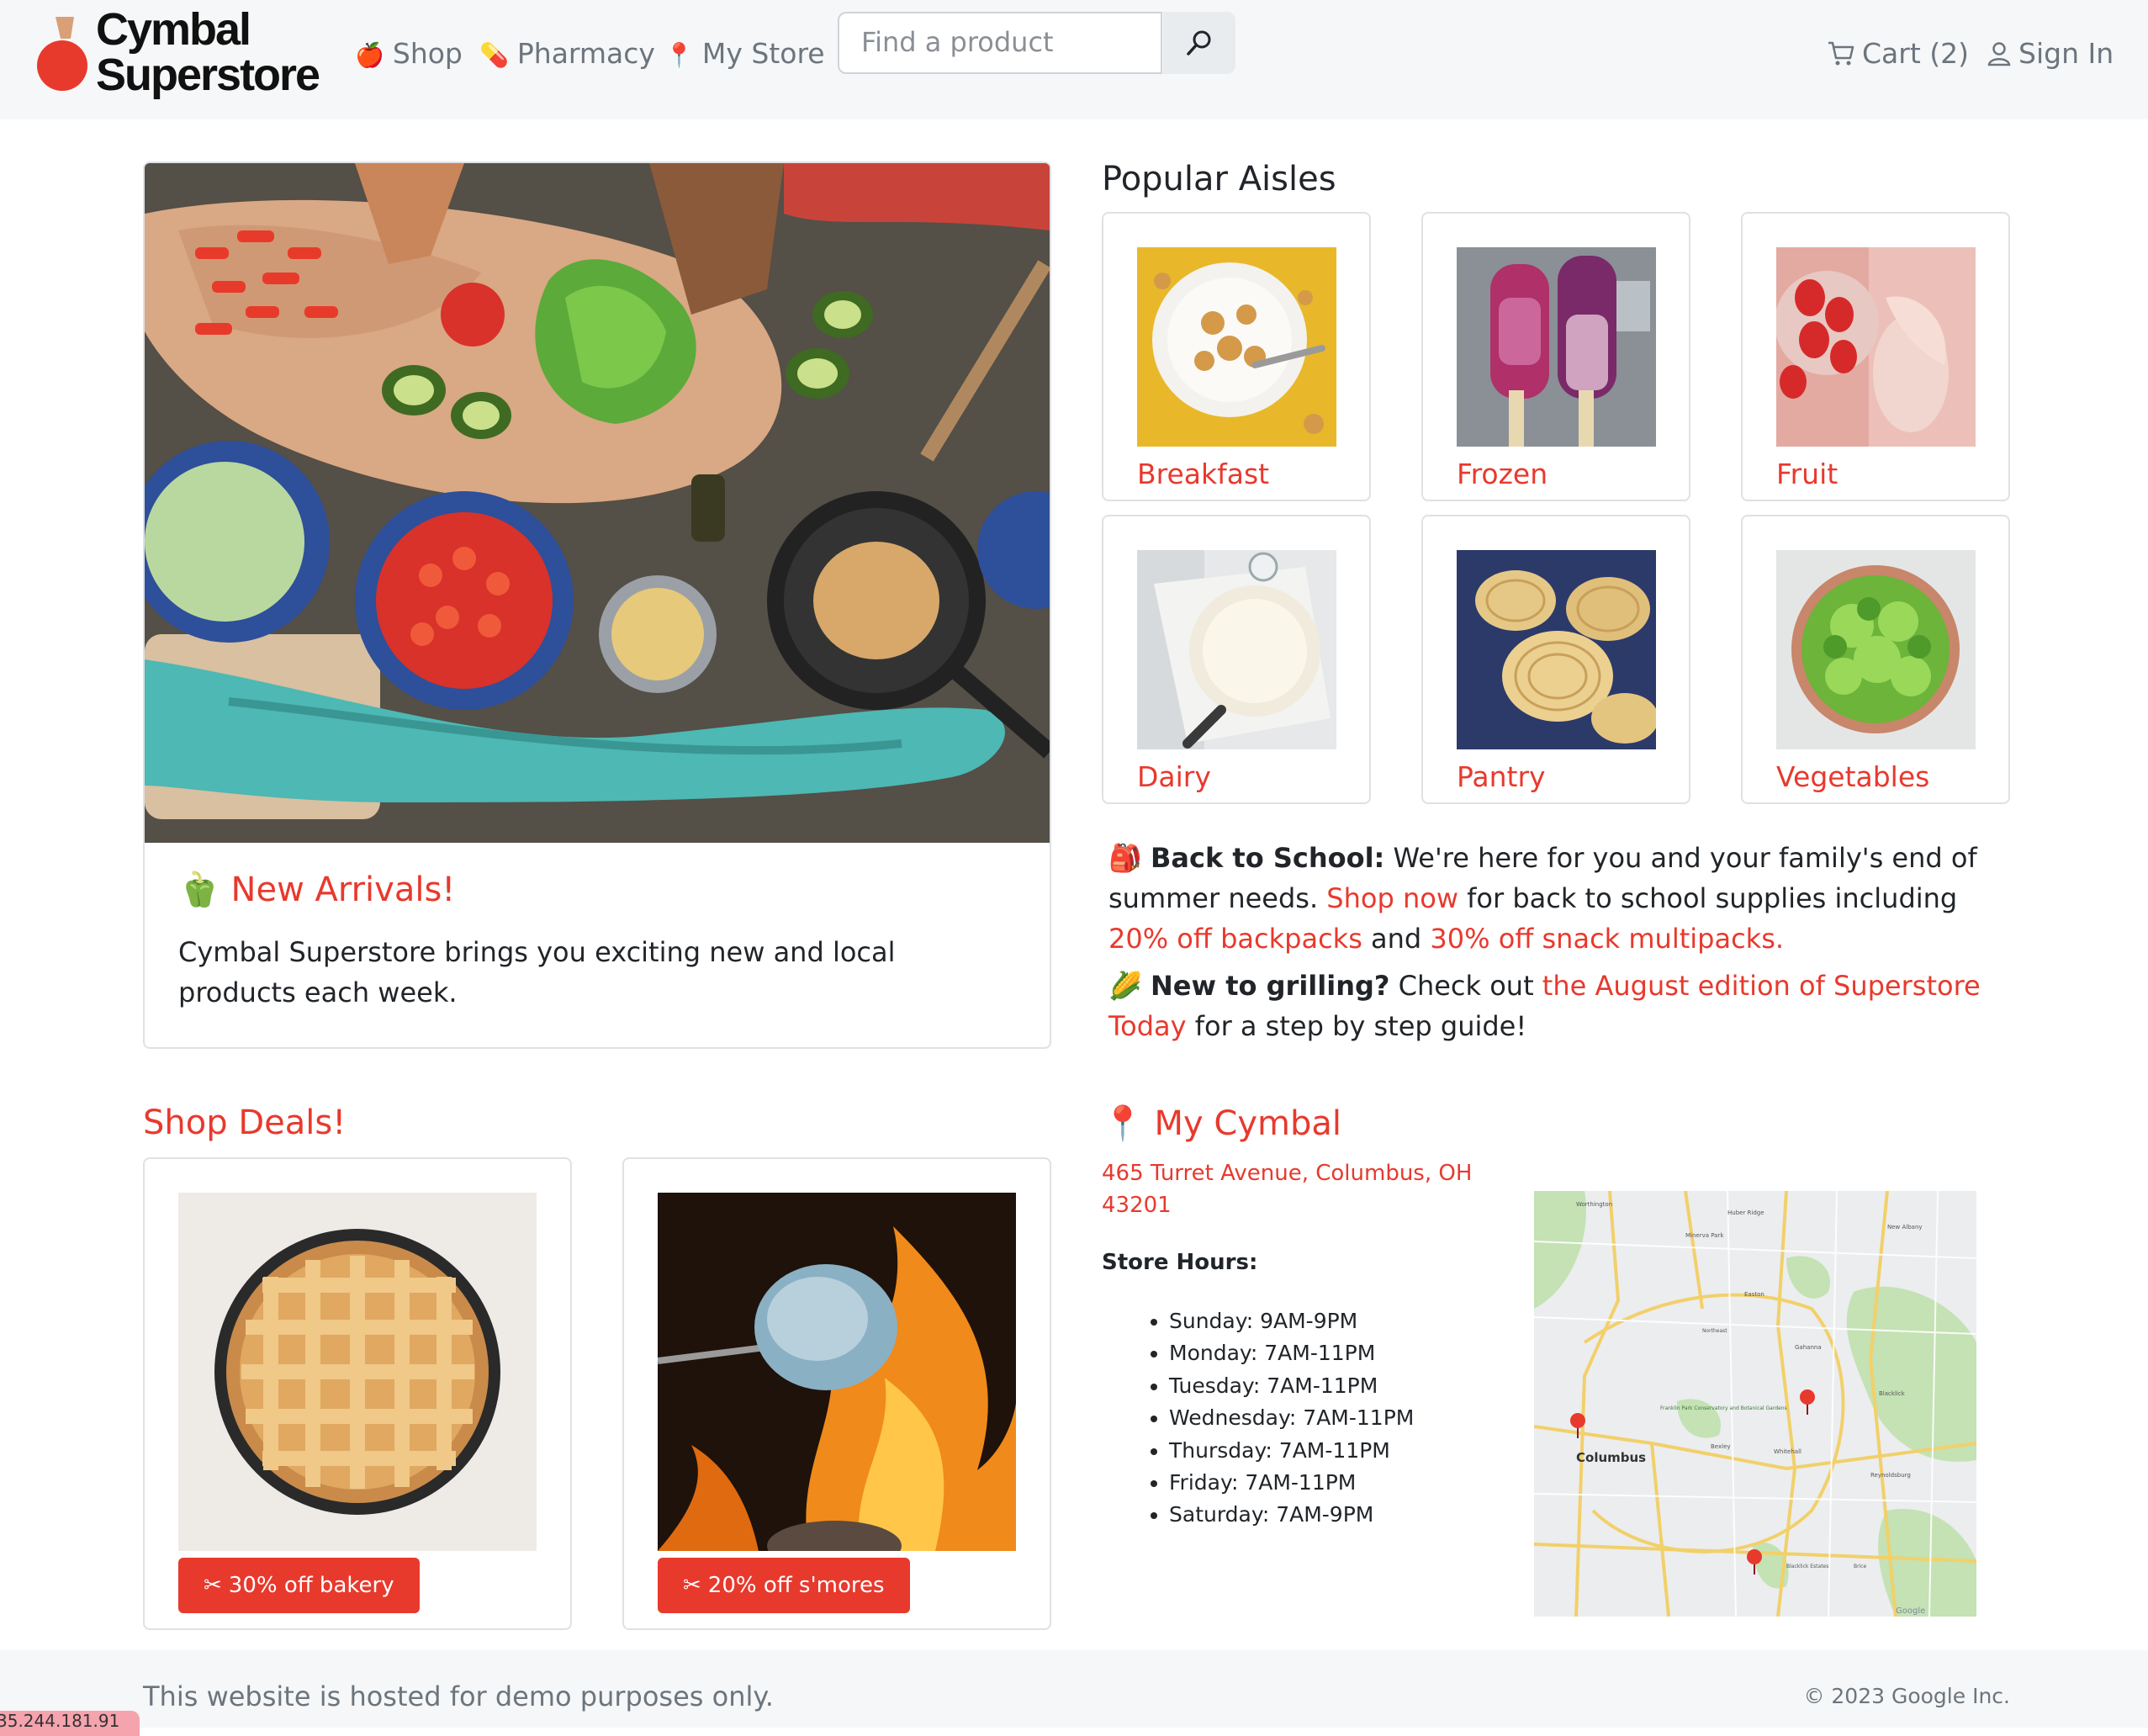 This screenshot has height=1736, width=2148. What do you see at coordinates (494, 55) in the screenshot?
I see `pill-icon: 💊` at bounding box center [494, 55].